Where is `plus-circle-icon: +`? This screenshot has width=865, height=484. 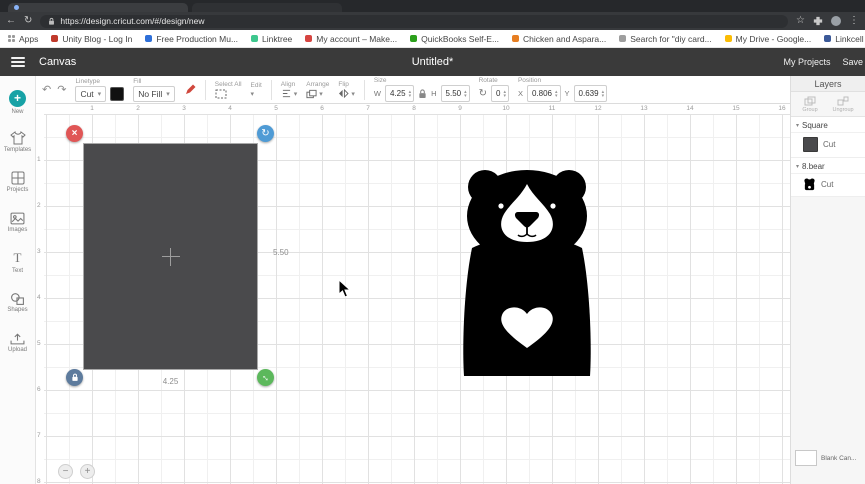 plus-circle-icon: + is located at coordinates (17, 98).